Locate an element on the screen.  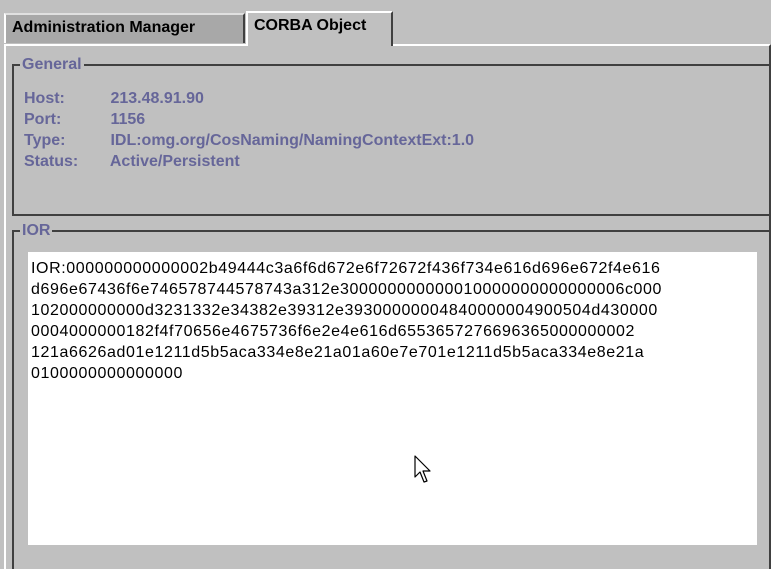
tab-bar: Administration Manager CORBA Object is located at coordinates (385, 23).